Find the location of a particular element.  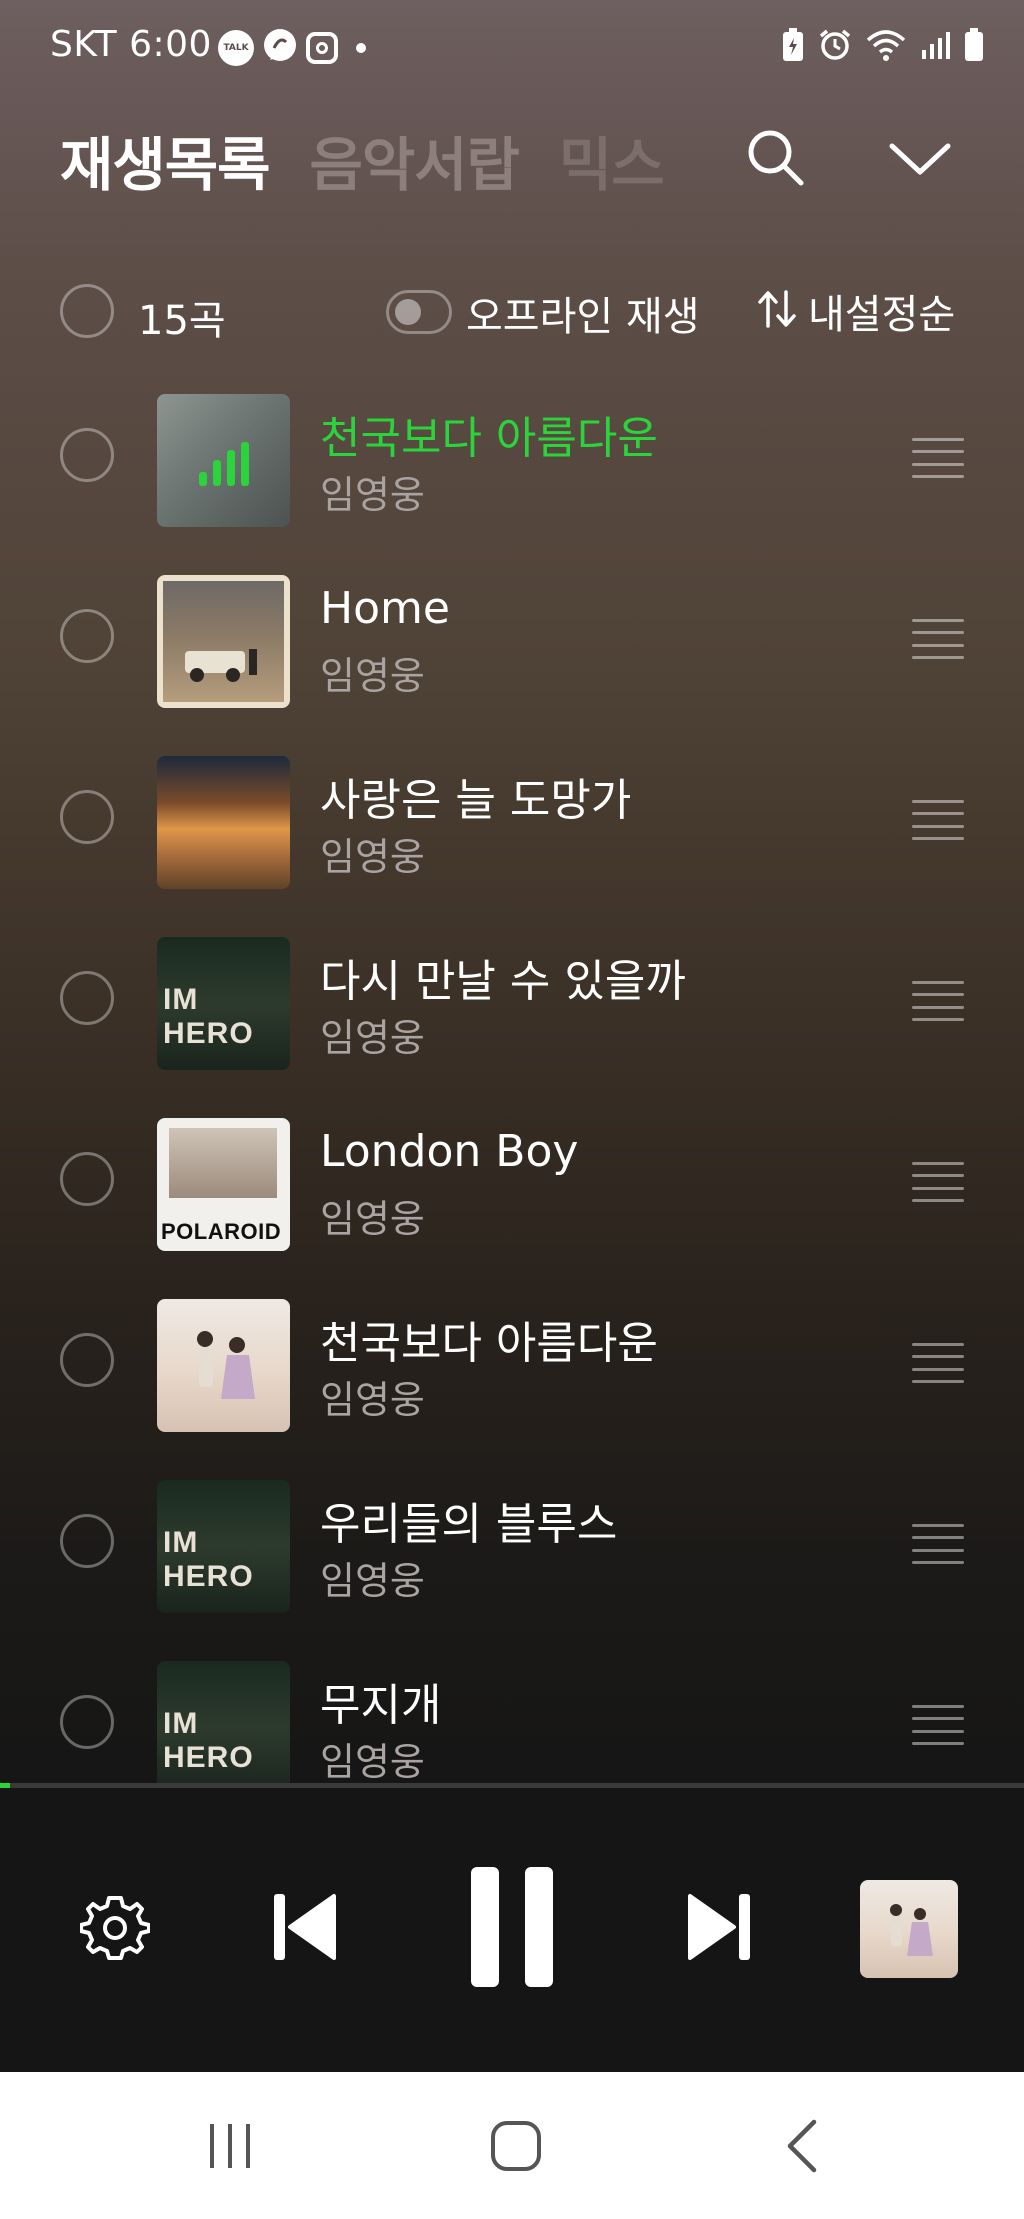

chevron-down-icon is located at coordinates (920, 160).